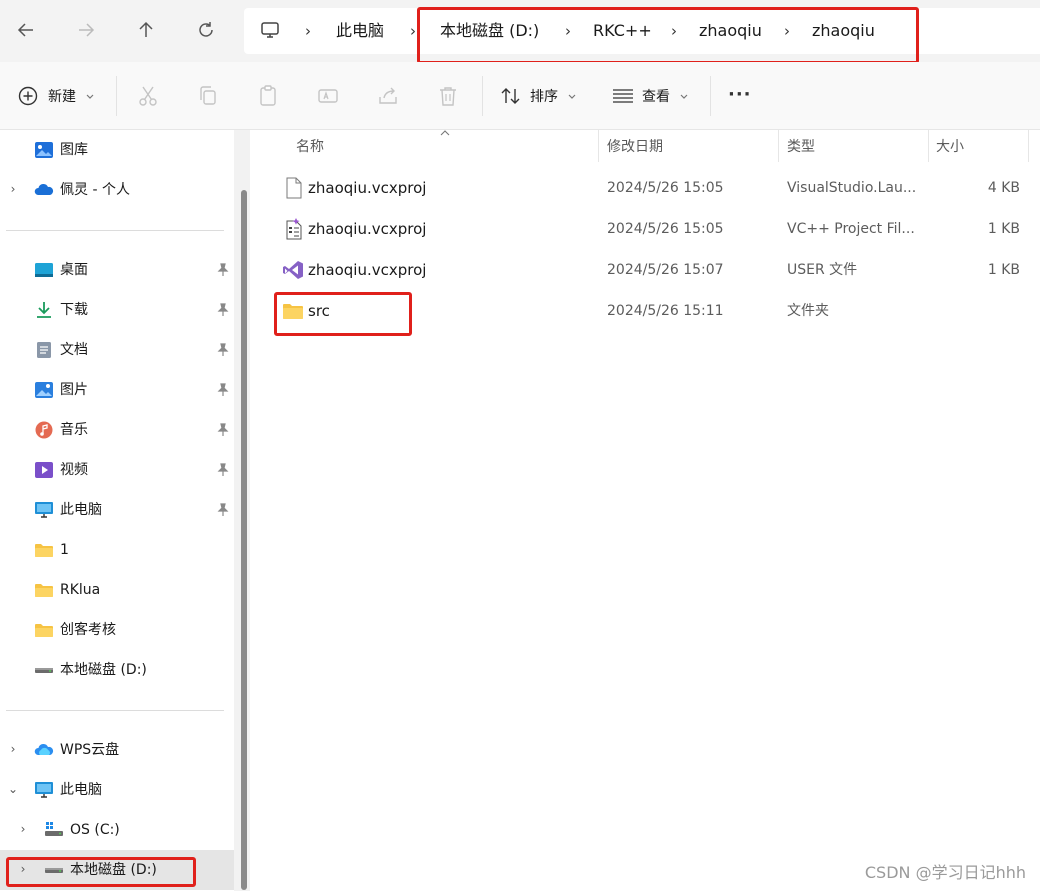 This screenshot has height=891, width=1040. I want to click on sidebar-item-gallery: 图库, so click(117, 150).